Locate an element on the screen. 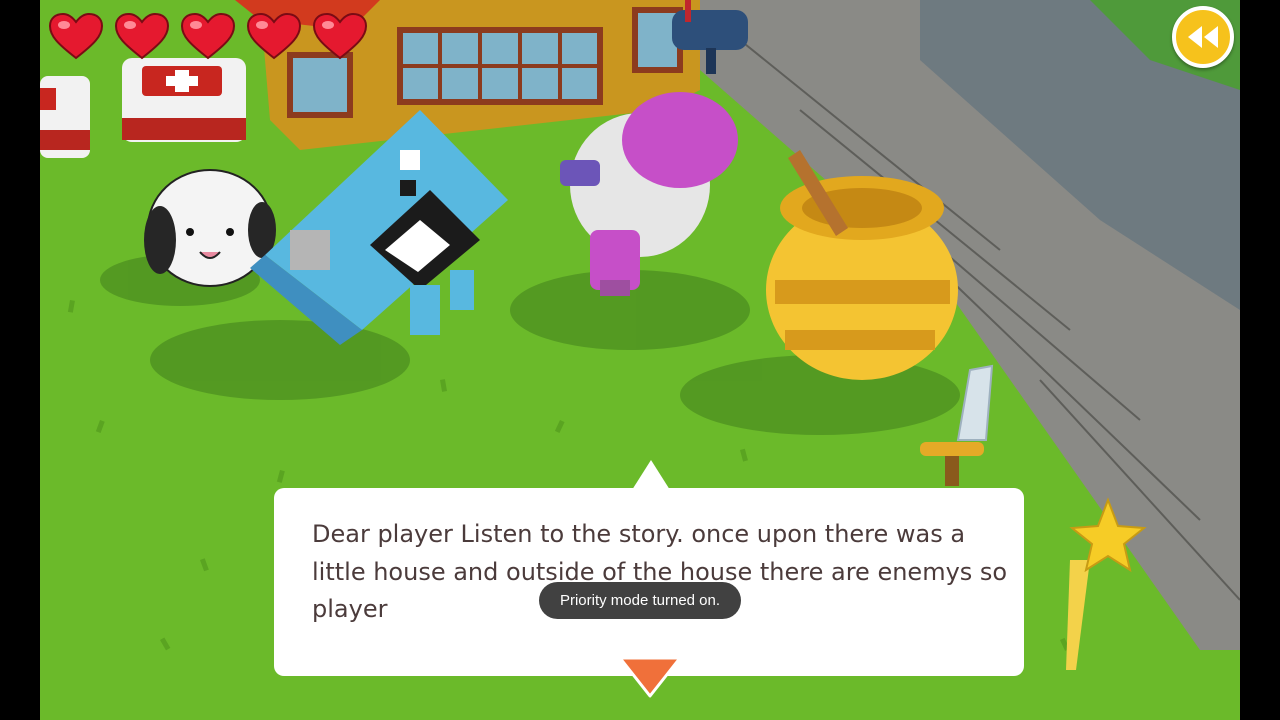 The image size is (1280, 720). rewind-icon is located at coordinates (1203, 37).